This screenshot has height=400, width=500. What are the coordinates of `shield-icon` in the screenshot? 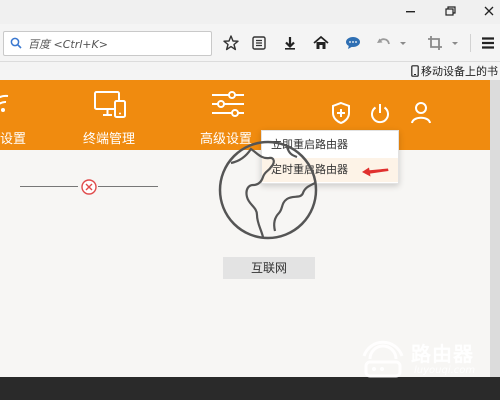 It's located at (341, 113).